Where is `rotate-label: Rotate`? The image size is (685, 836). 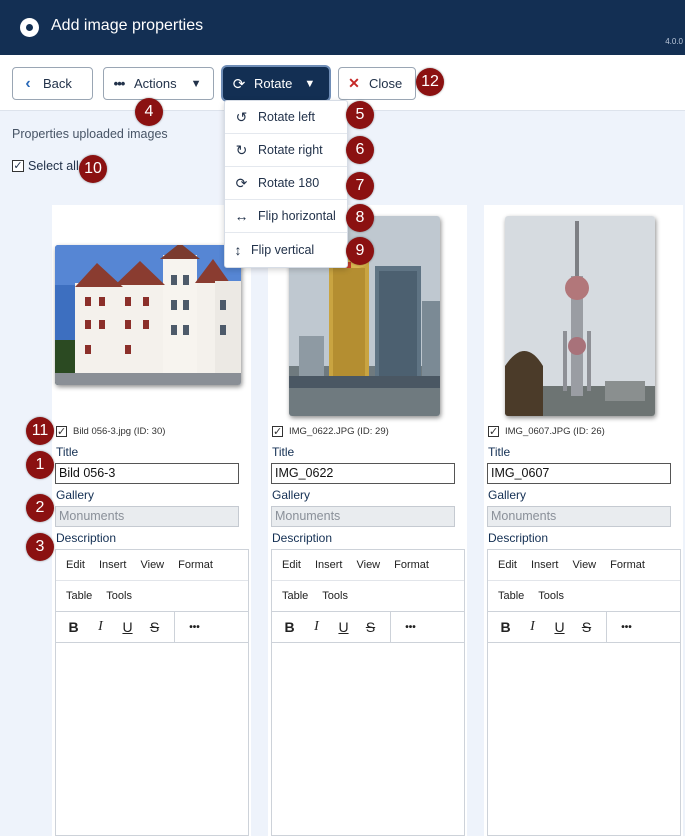 rotate-label: Rotate is located at coordinates (273, 83).